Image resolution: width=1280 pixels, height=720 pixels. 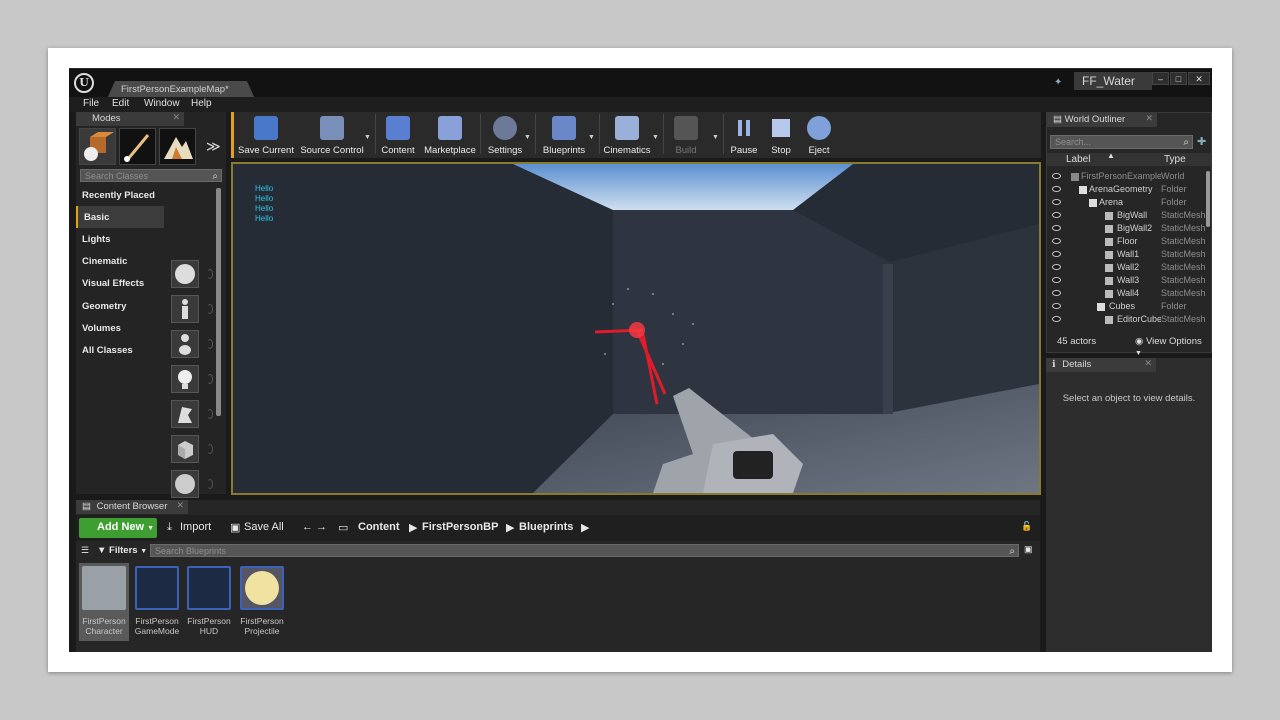 I want to click on outliner-row: BigWall2 StaticMeshActor, so click(x=1127, y=229).